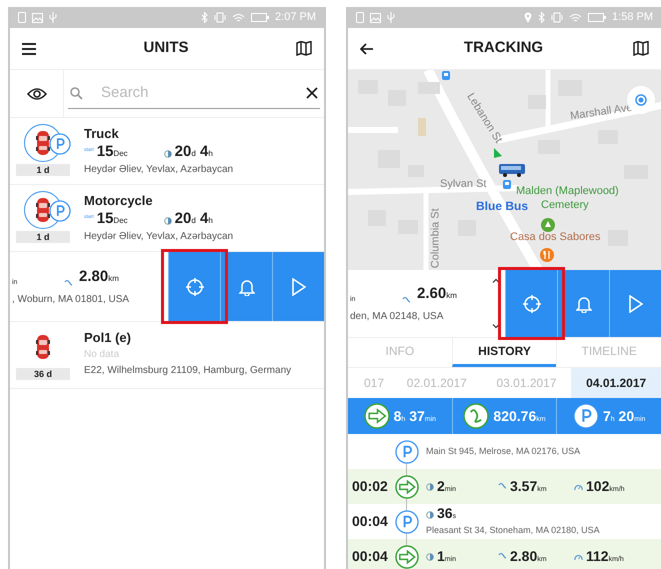 Image resolution: width=661 pixels, height=569 pixels. What do you see at coordinates (76, 93) in the screenshot?
I see `search-icon` at bounding box center [76, 93].